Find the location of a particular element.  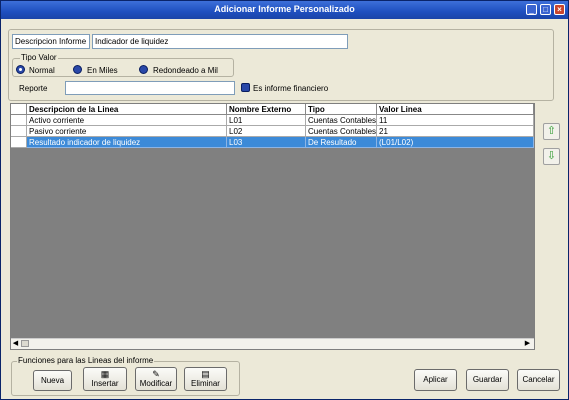

cancelar-label: Cancelar is located at coordinates (538, 379).